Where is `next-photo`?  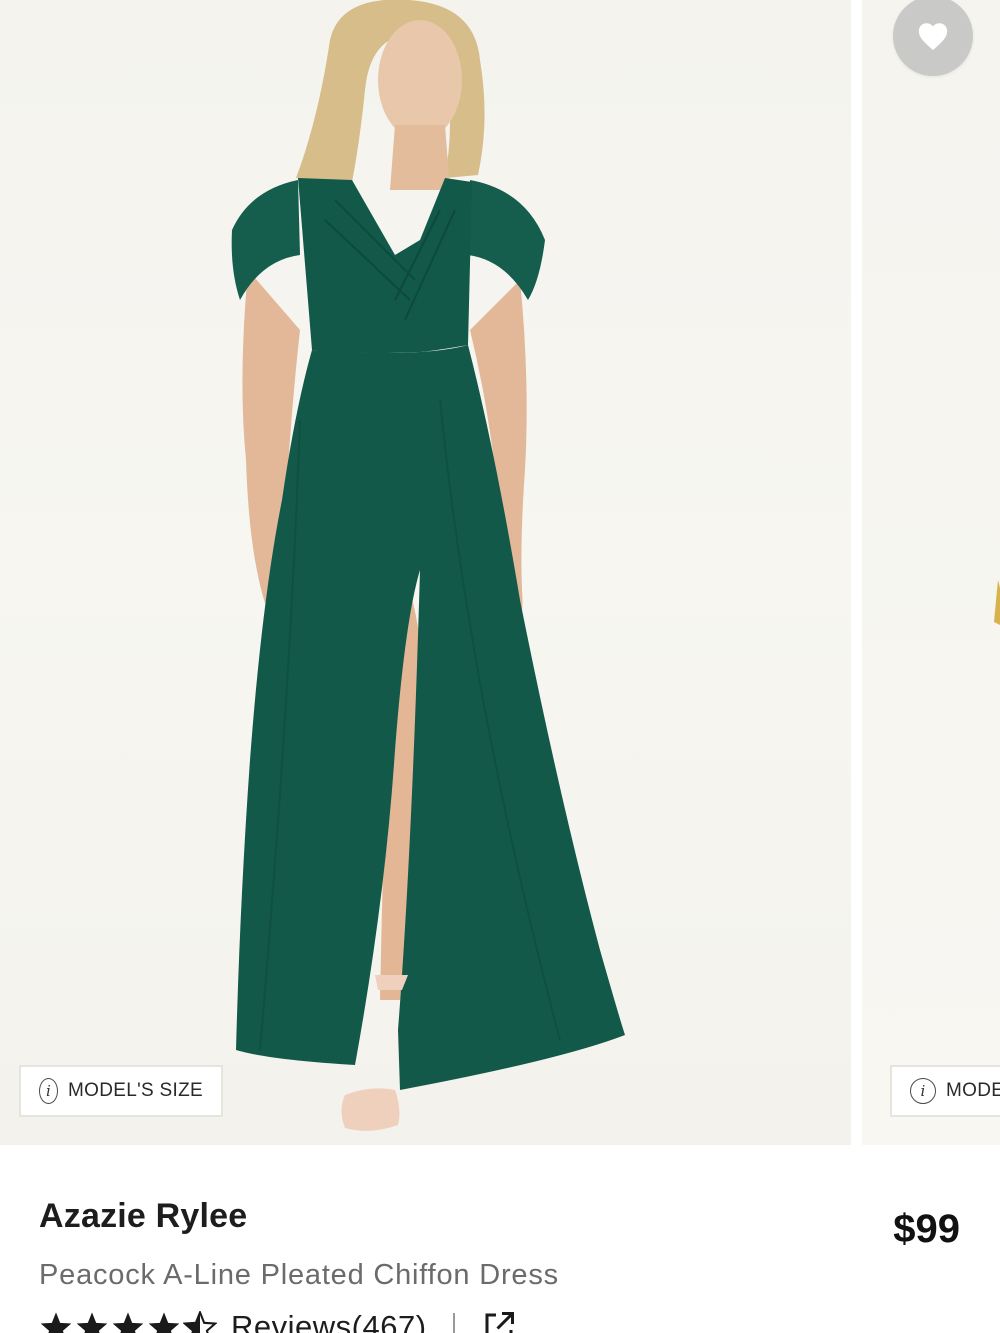
next-photo is located at coordinates (997, 602).